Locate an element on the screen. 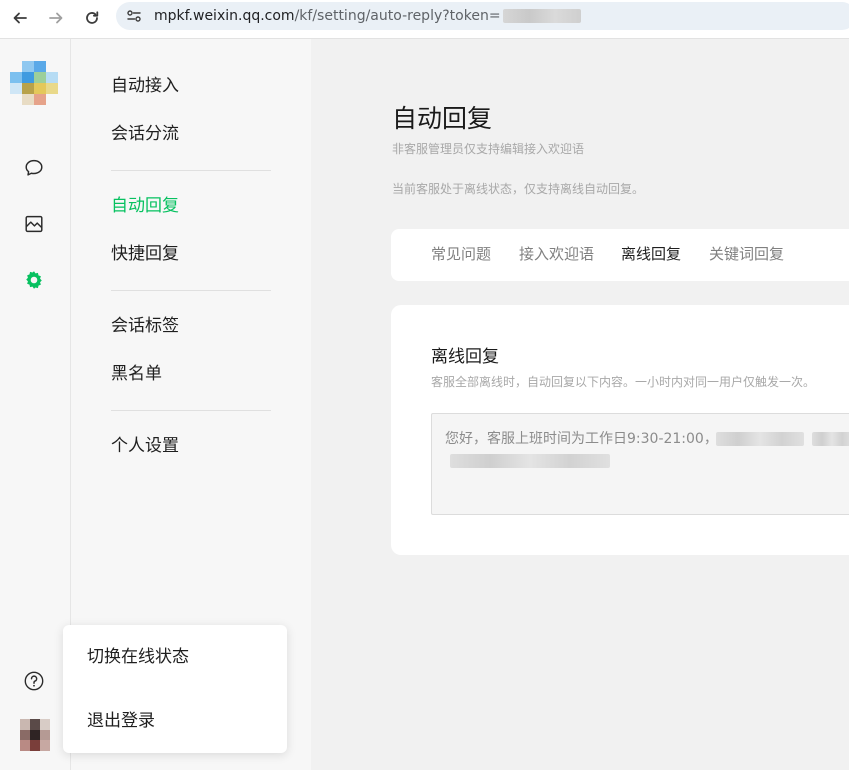  tab-faq: 常见问题 is located at coordinates (461, 254).